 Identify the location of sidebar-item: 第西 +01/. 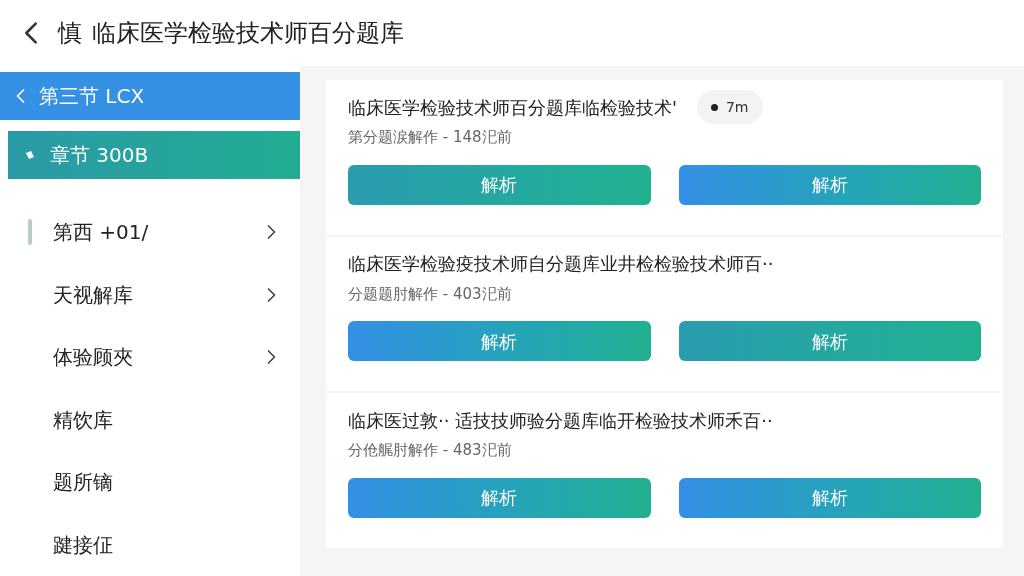
(150, 232).